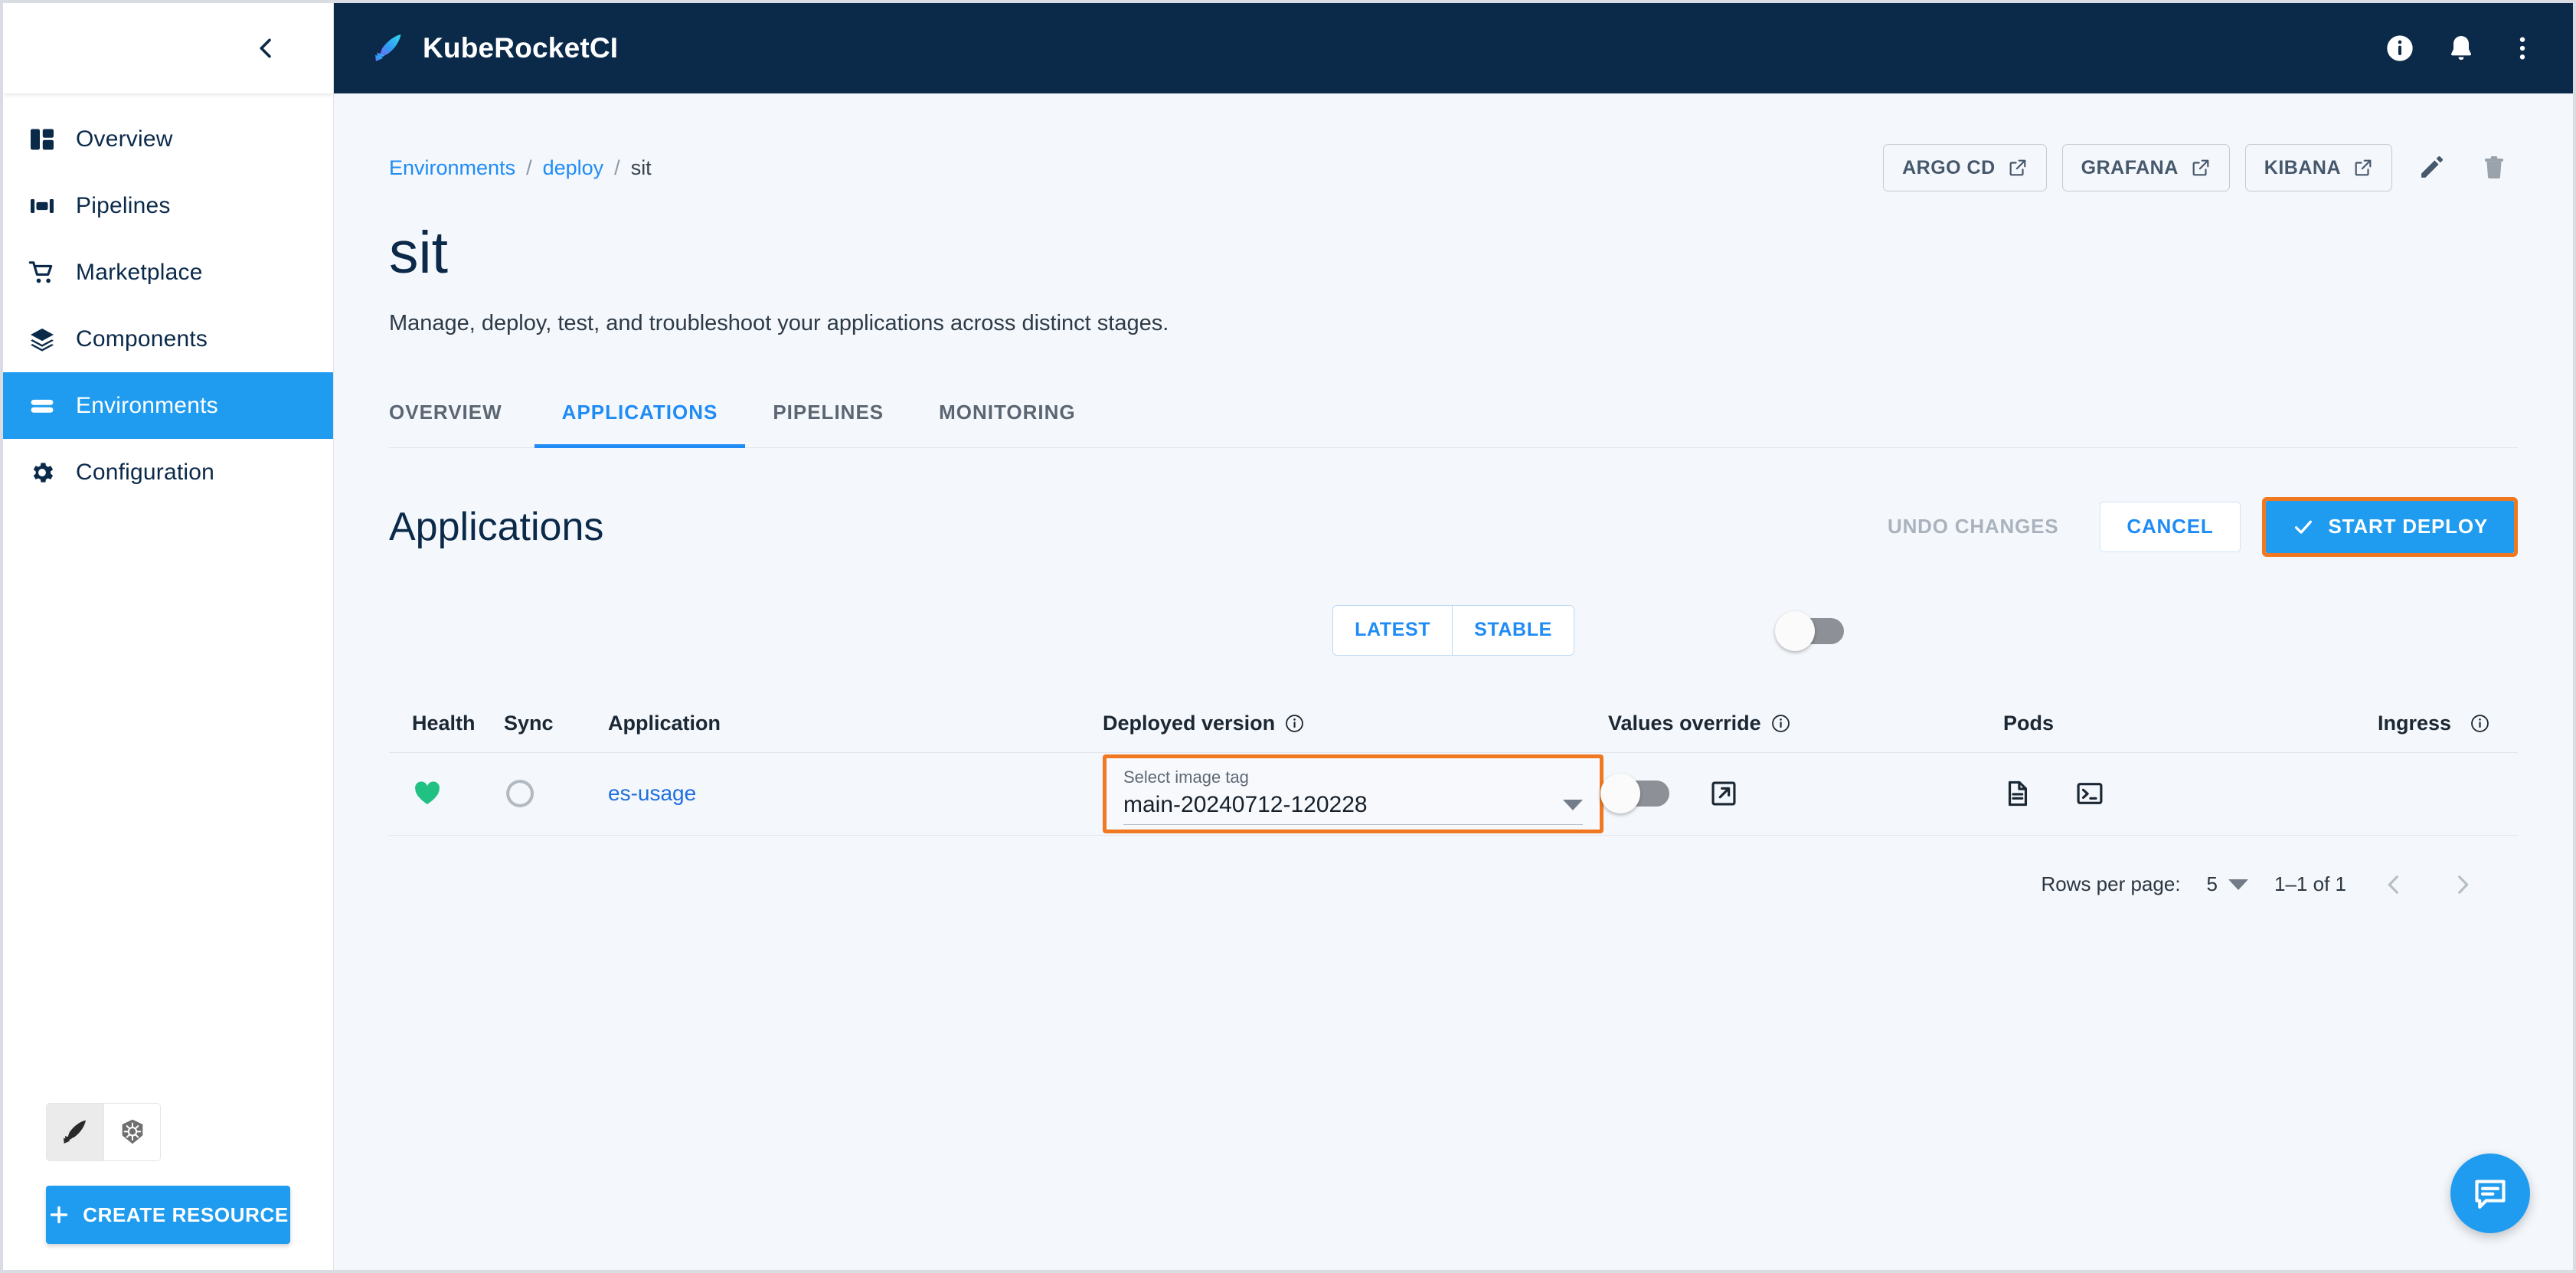 This screenshot has width=2576, height=1273. Describe the element at coordinates (2393, 885) in the screenshot. I see `previous-page-button` at that location.